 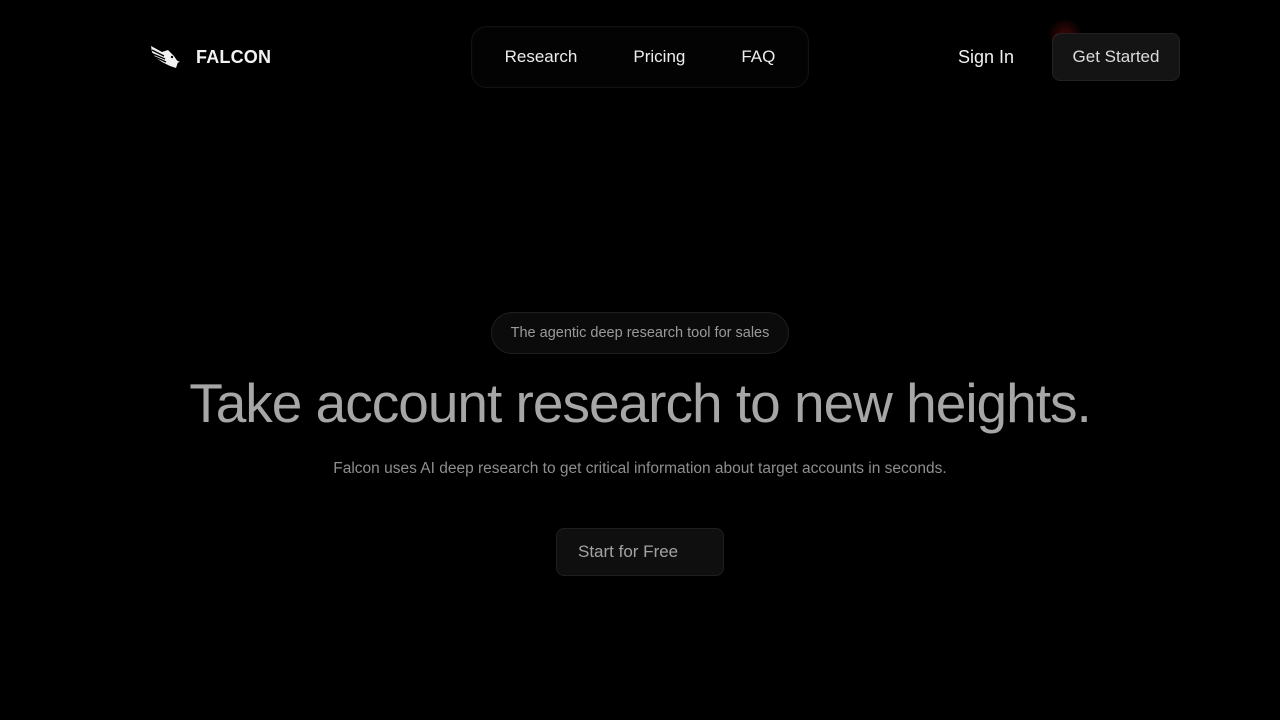 I want to click on nav-item-faq: FAQ, so click(x=758, y=57).